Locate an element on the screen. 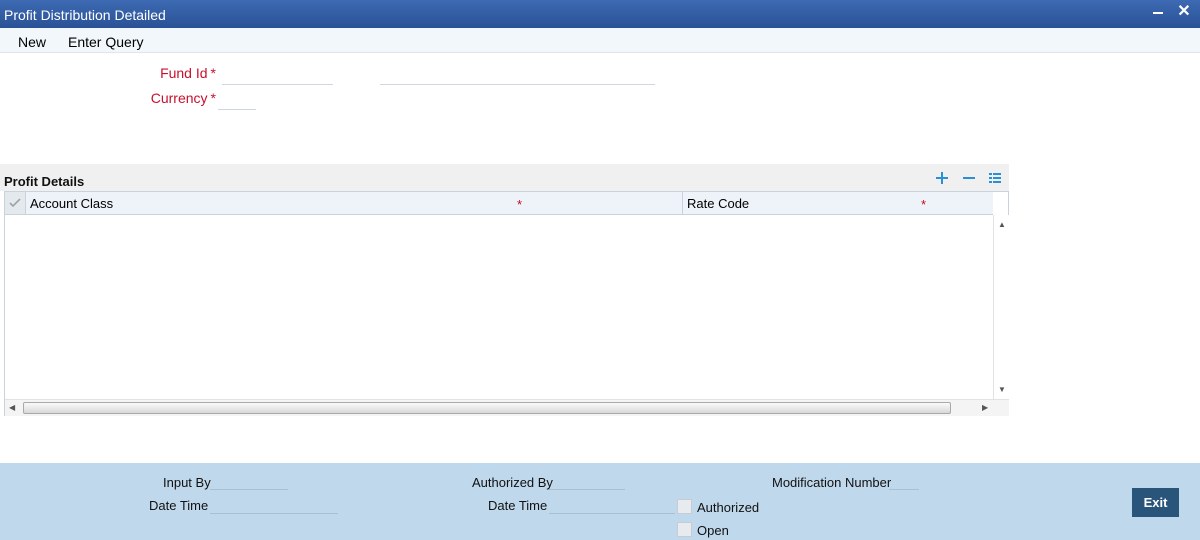 The width and height of the screenshot is (1200, 540). currency-label-text: Currency is located at coordinates (179, 98).